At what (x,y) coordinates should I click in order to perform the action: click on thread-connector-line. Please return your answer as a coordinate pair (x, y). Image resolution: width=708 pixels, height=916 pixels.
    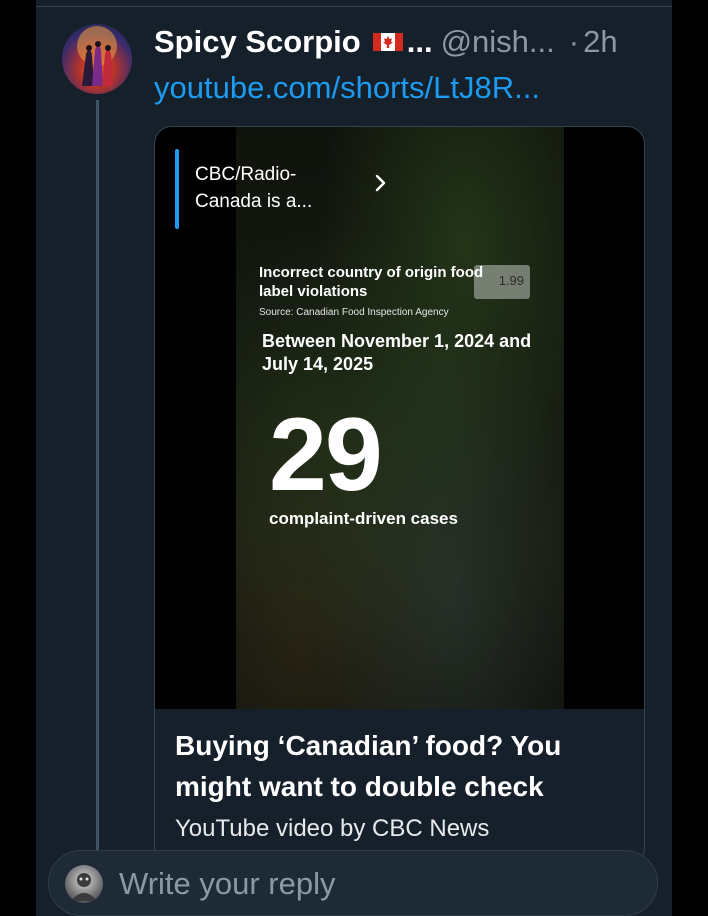
    Looking at the image, I should click on (97, 480).